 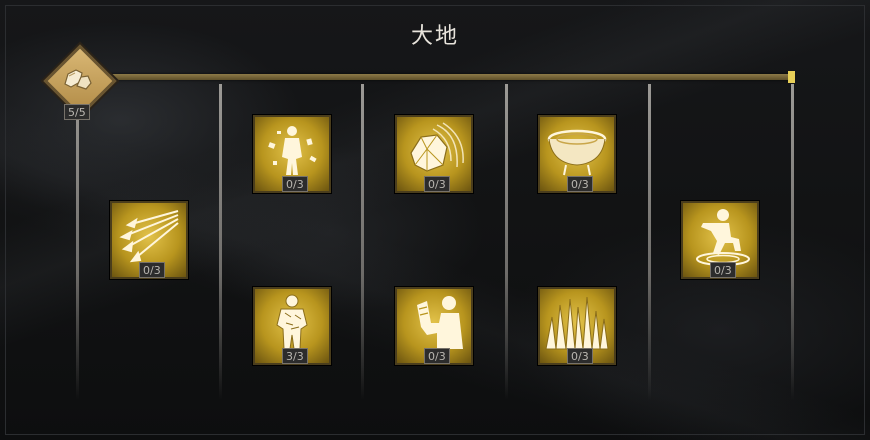 What do you see at coordinates (577, 326) in the screenshot?
I see `skill-node-stone-spikes: 0/3` at bounding box center [577, 326].